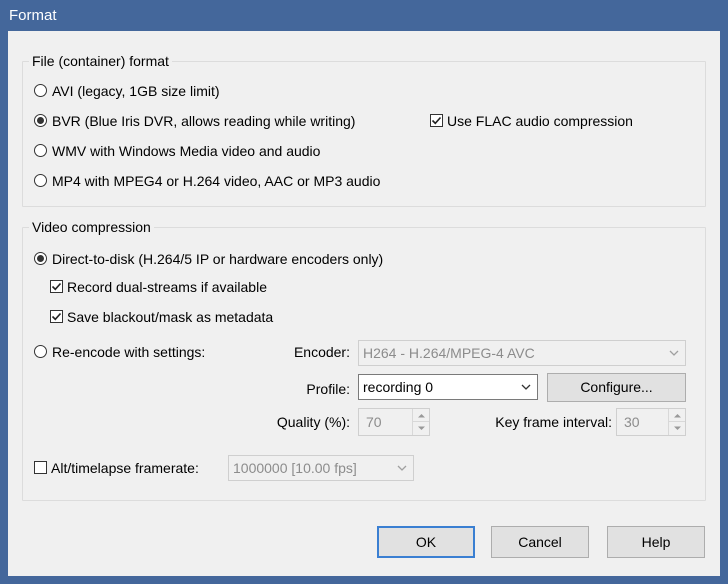 Image resolution: width=728 pixels, height=584 pixels. Describe the element at coordinates (553, 422) in the screenshot. I see `key-frame-label: Key frame interval:` at that location.